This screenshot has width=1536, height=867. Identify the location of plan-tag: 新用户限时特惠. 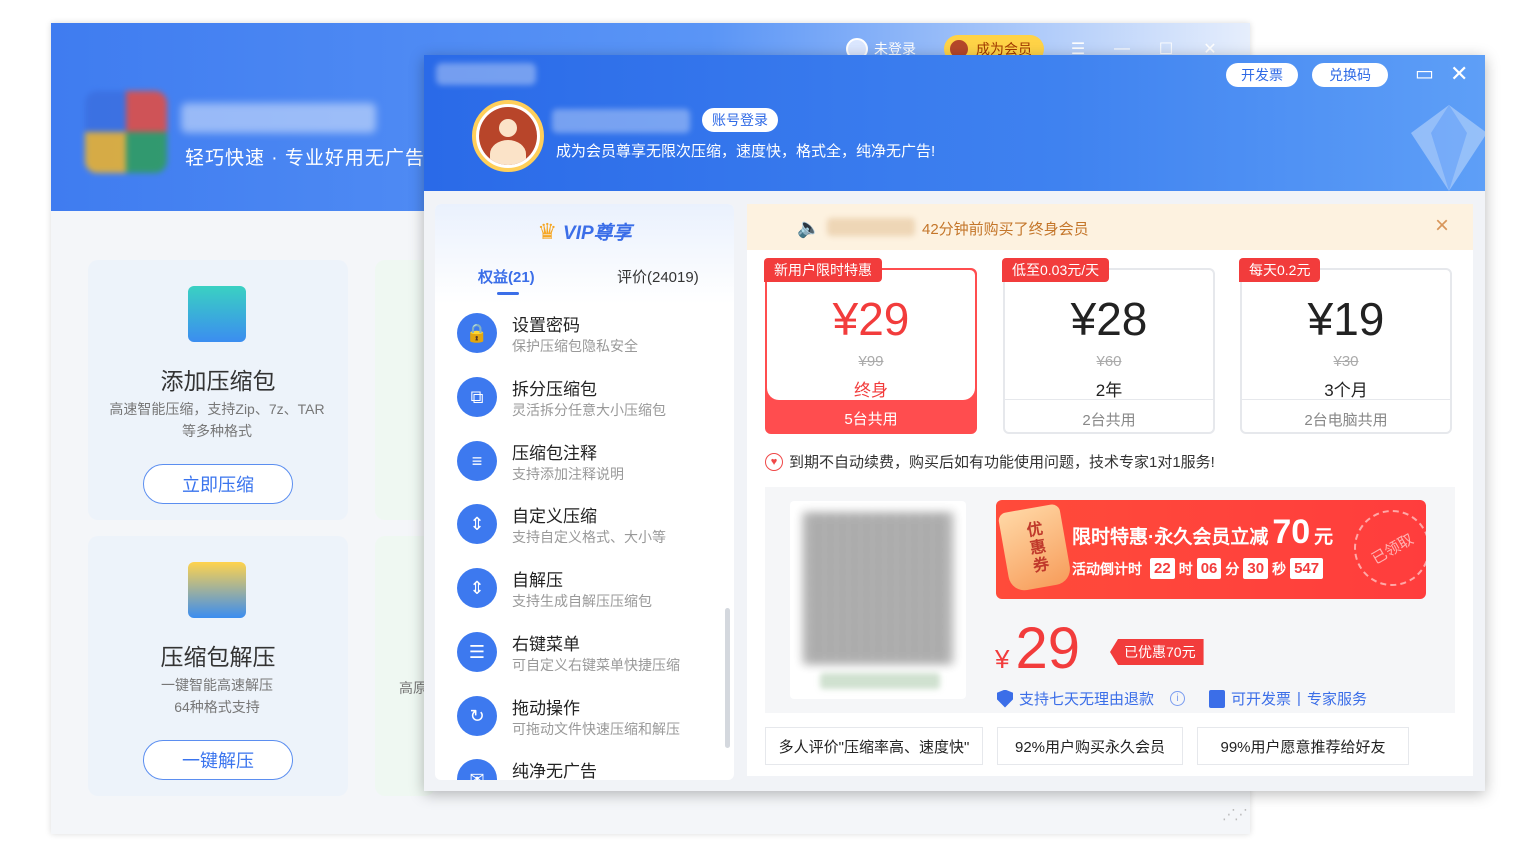
(823, 270).